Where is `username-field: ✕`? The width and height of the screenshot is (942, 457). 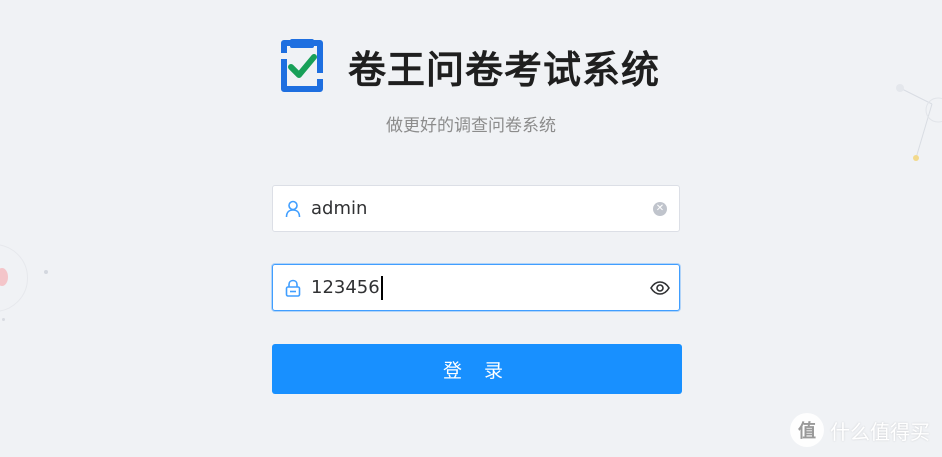 username-field: ✕ is located at coordinates (476, 208).